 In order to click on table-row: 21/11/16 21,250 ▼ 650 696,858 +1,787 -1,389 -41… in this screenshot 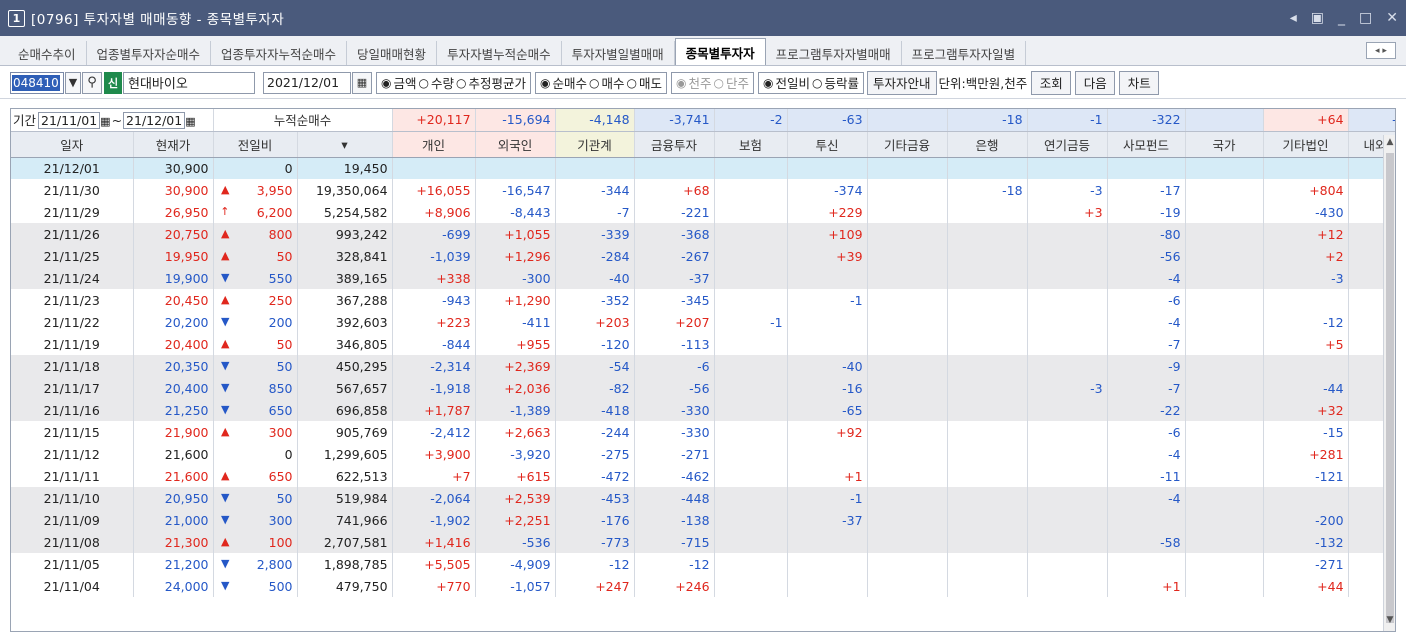, I will do `click(703, 410)`.